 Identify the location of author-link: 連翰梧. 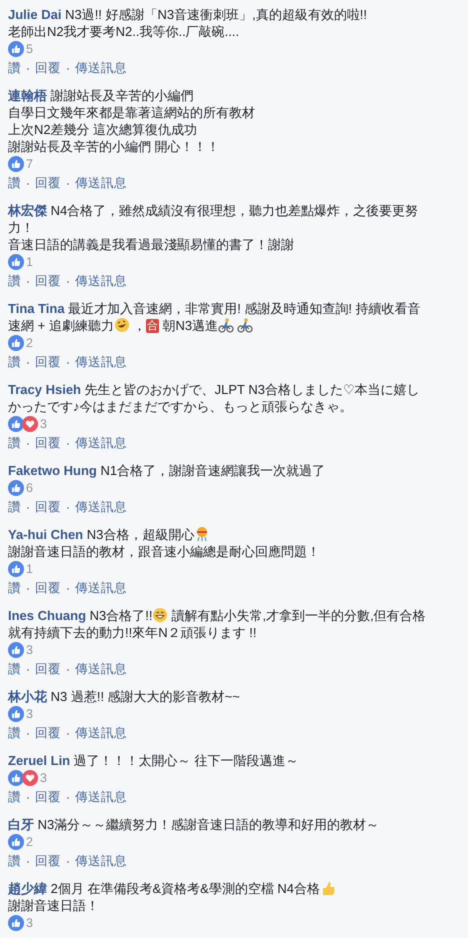
(27, 95).